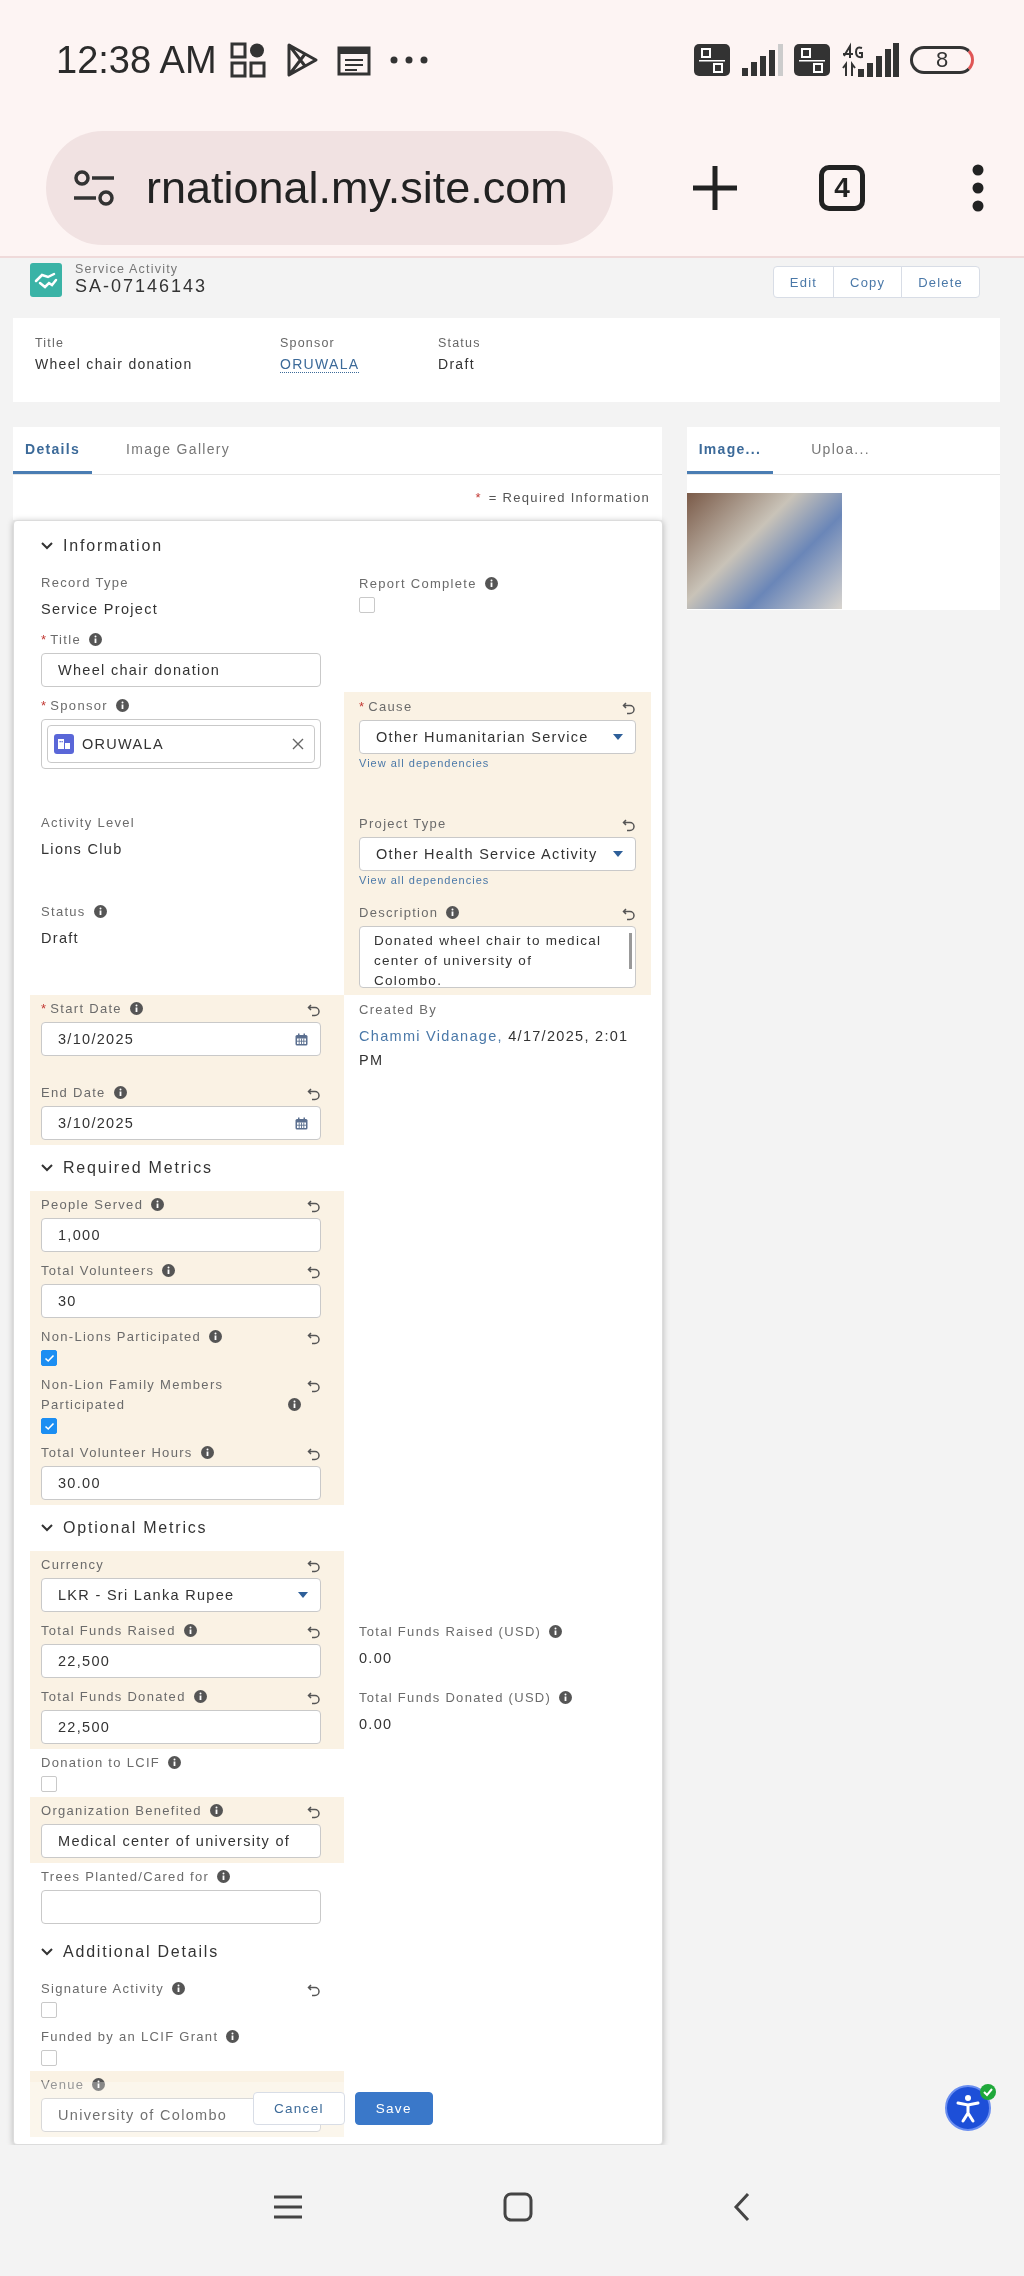  What do you see at coordinates (108, 1631) in the screenshot?
I see `field-label: Total Funds Raised` at bounding box center [108, 1631].